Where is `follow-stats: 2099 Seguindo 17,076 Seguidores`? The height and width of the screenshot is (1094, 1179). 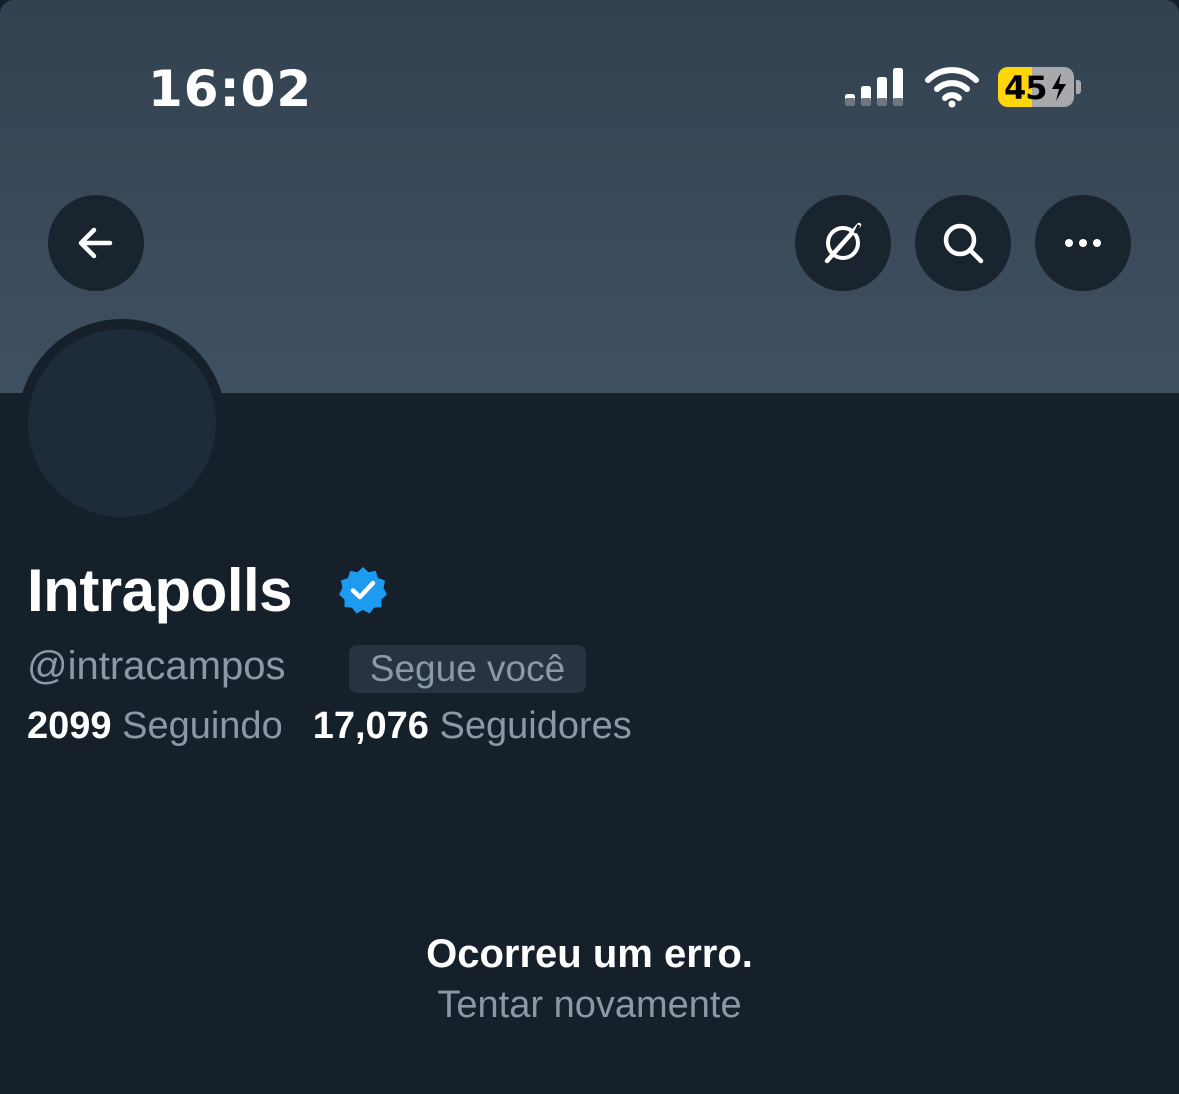 follow-stats: 2099 Seguindo 17,076 Seguidores is located at coordinates (329, 726).